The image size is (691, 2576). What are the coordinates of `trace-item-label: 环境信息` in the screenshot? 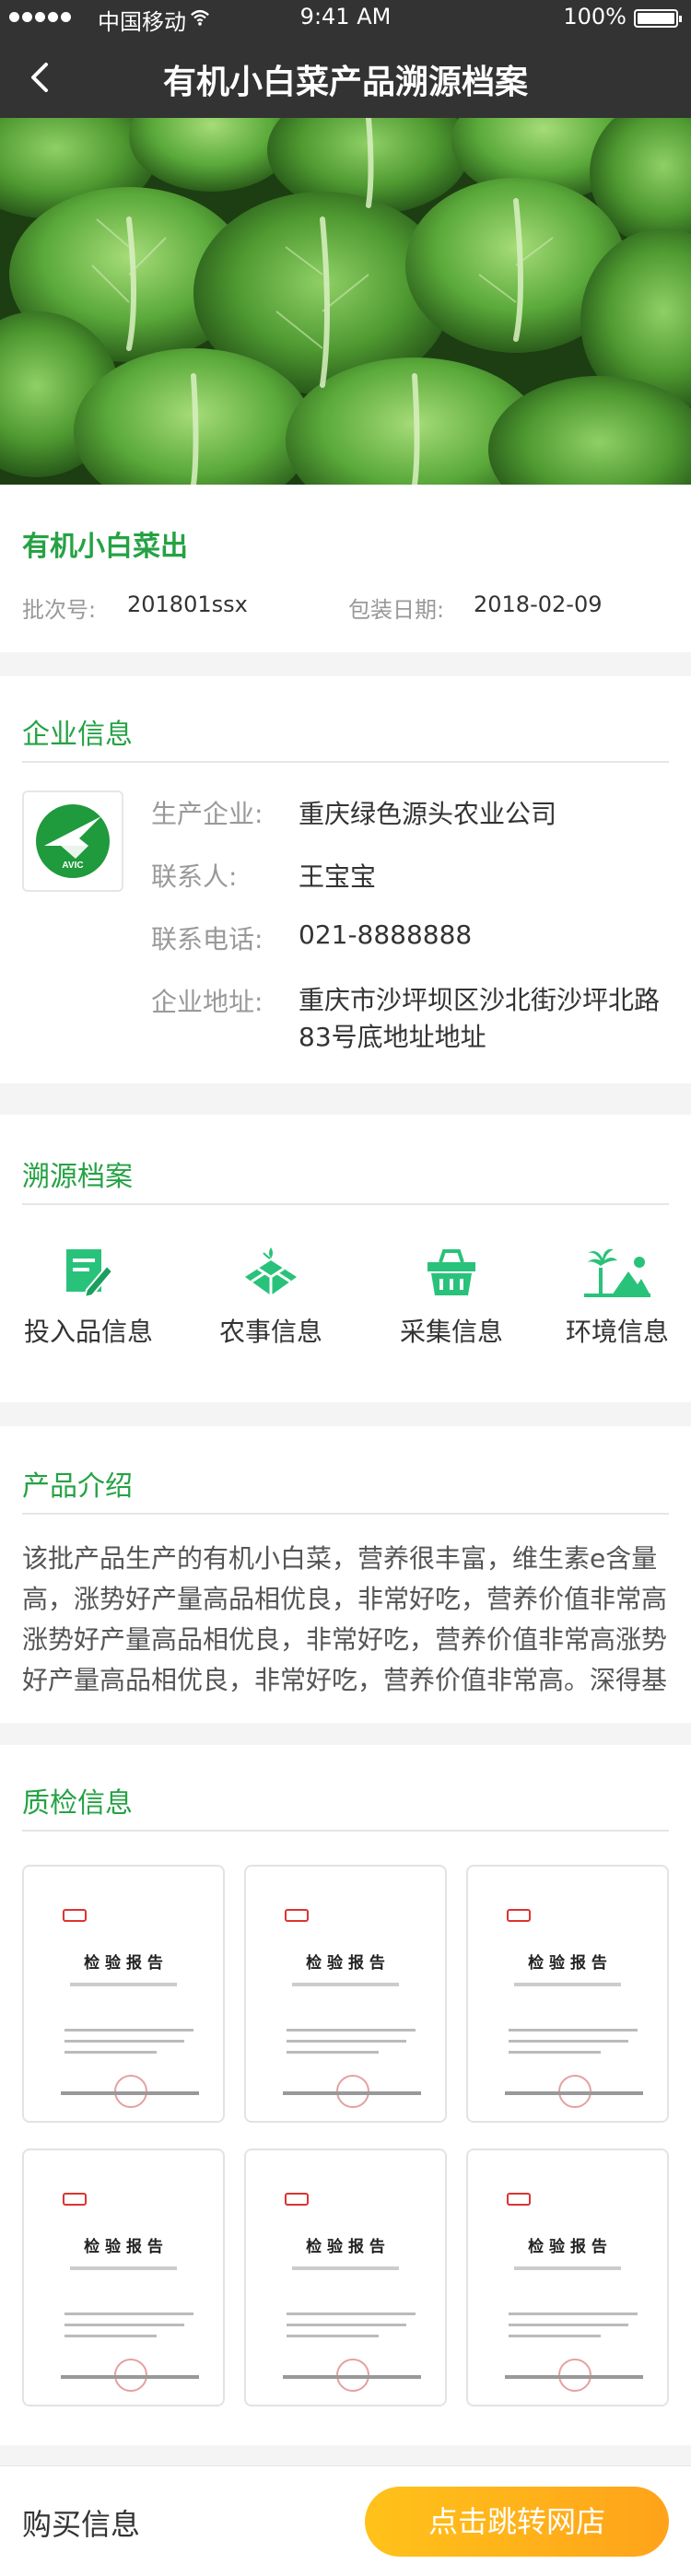 It's located at (617, 1332).